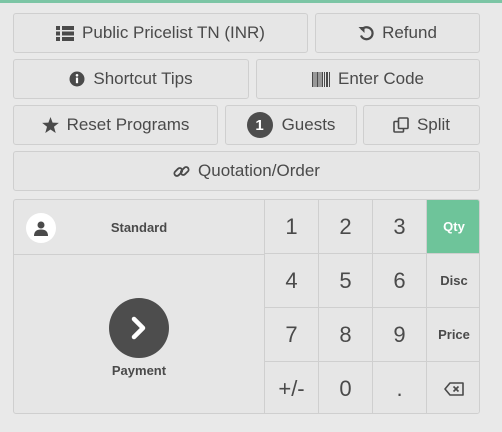 The height and width of the screenshot is (432, 502). Describe the element at coordinates (345, 387) in the screenshot. I see `numpad-0: 0` at that location.